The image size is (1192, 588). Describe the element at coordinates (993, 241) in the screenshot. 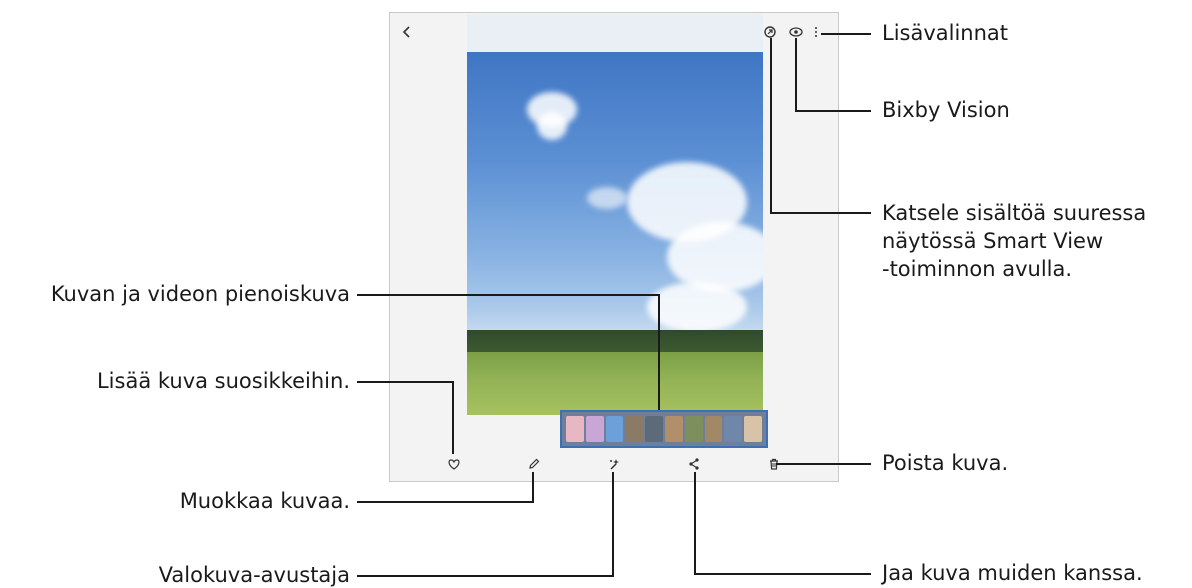

I see `label-smart-view-2: näytössä Smart View` at that location.